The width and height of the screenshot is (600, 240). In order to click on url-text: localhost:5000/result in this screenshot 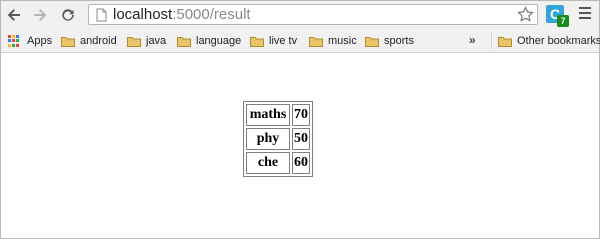, I will do `click(182, 14)`.